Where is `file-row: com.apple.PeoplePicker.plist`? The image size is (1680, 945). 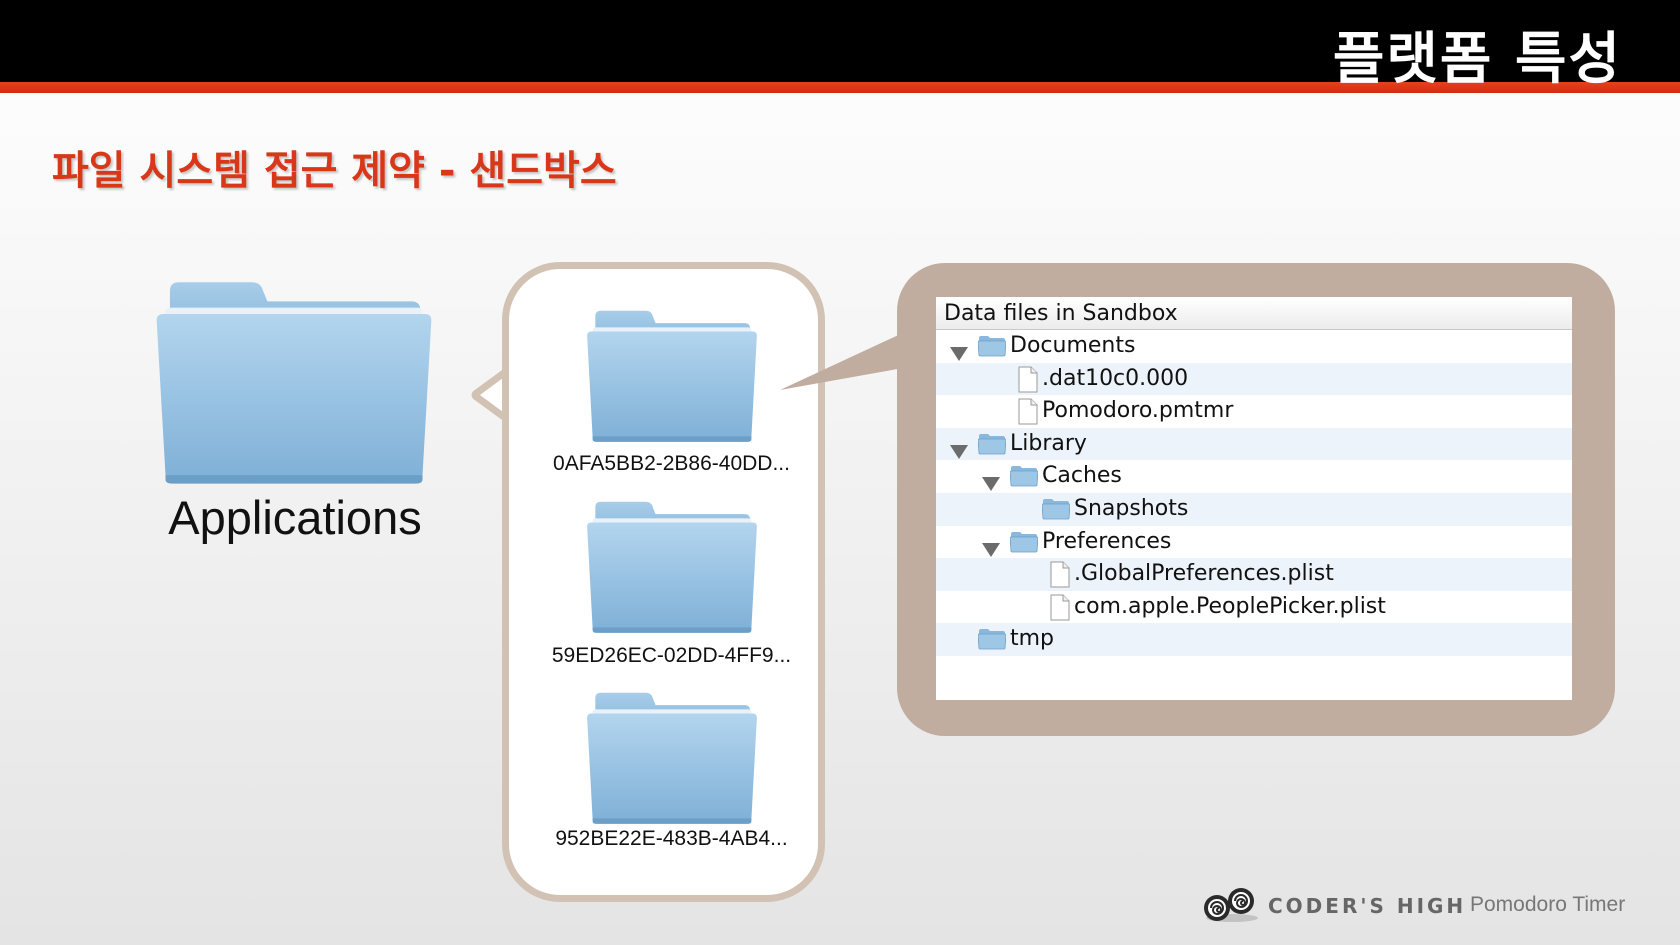 file-row: com.apple.PeoplePicker.plist is located at coordinates (1254, 607).